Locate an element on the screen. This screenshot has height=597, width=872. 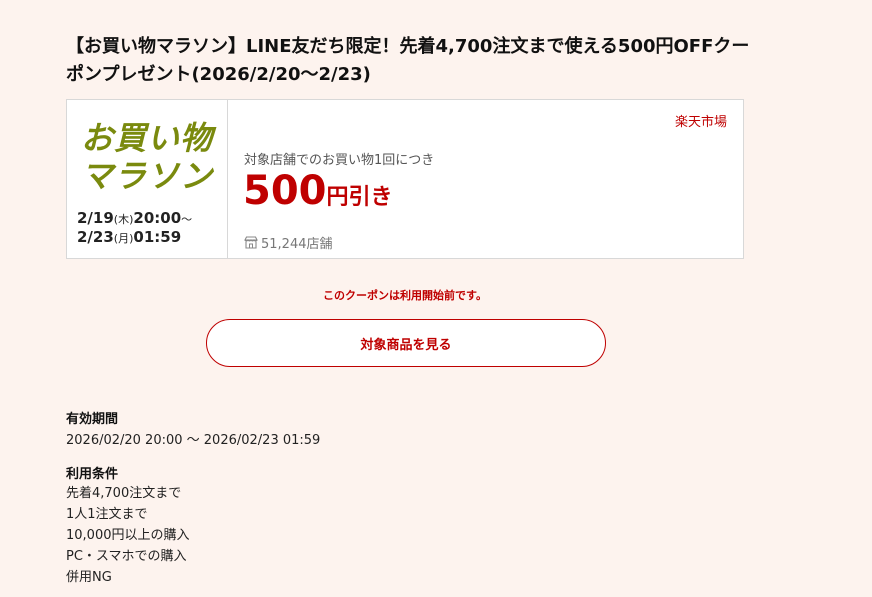
terms-item: 併用NG is located at coordinates (89, 577).